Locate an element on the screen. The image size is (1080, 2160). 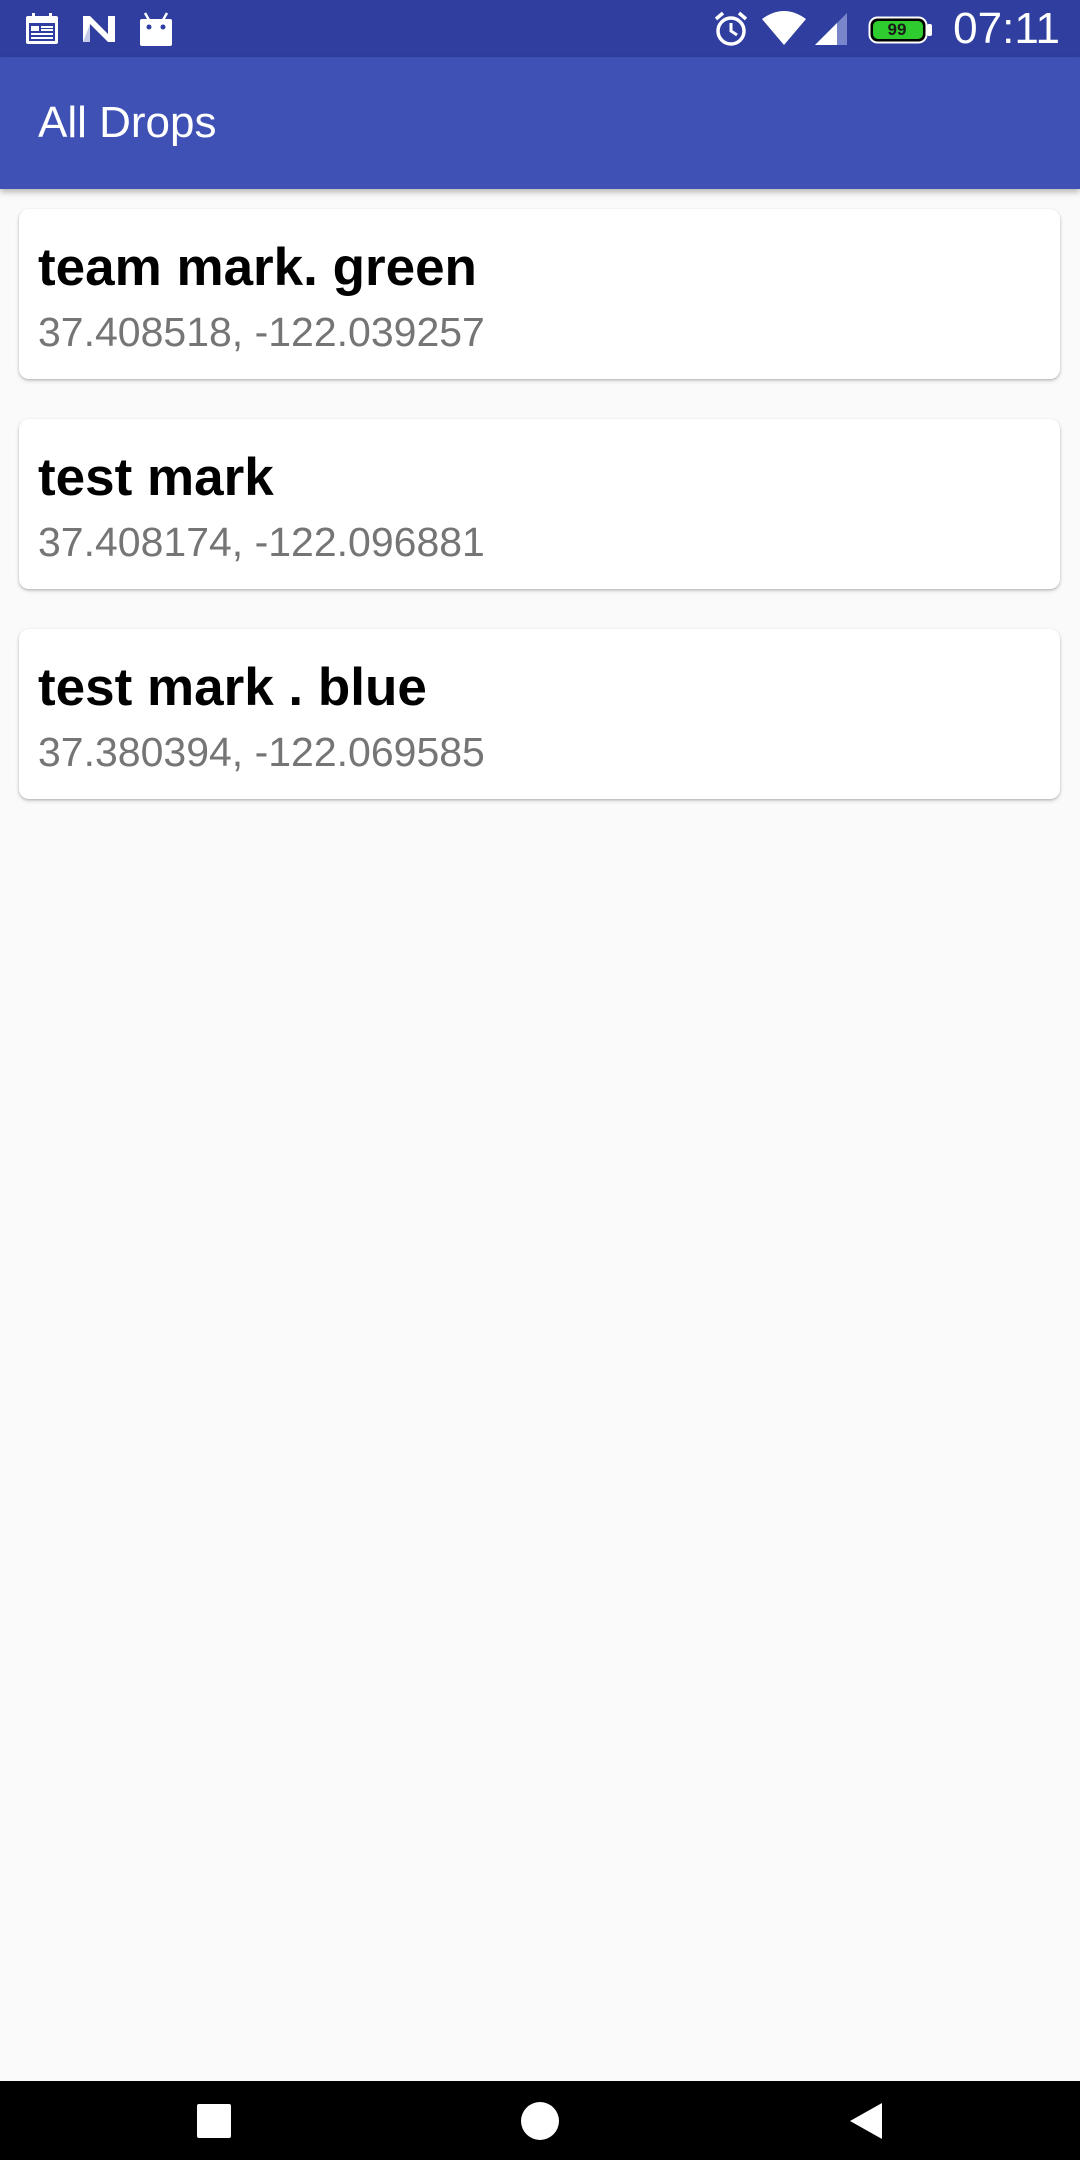
wifi-icon is located at coordinates (784, 29).